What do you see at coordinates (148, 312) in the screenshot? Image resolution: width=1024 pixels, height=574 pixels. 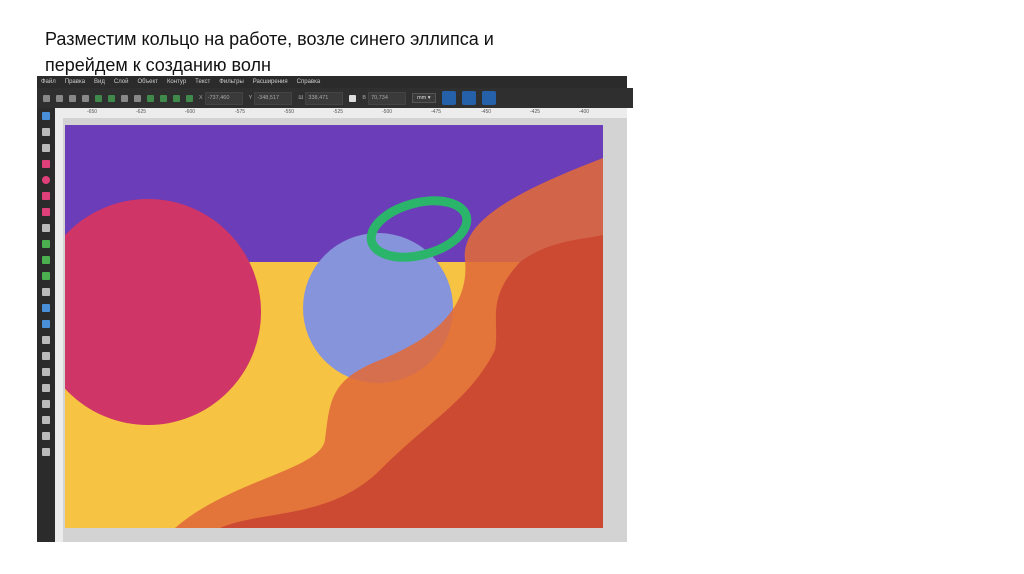 I see `pink-circle` at bounding box center [148, 312].